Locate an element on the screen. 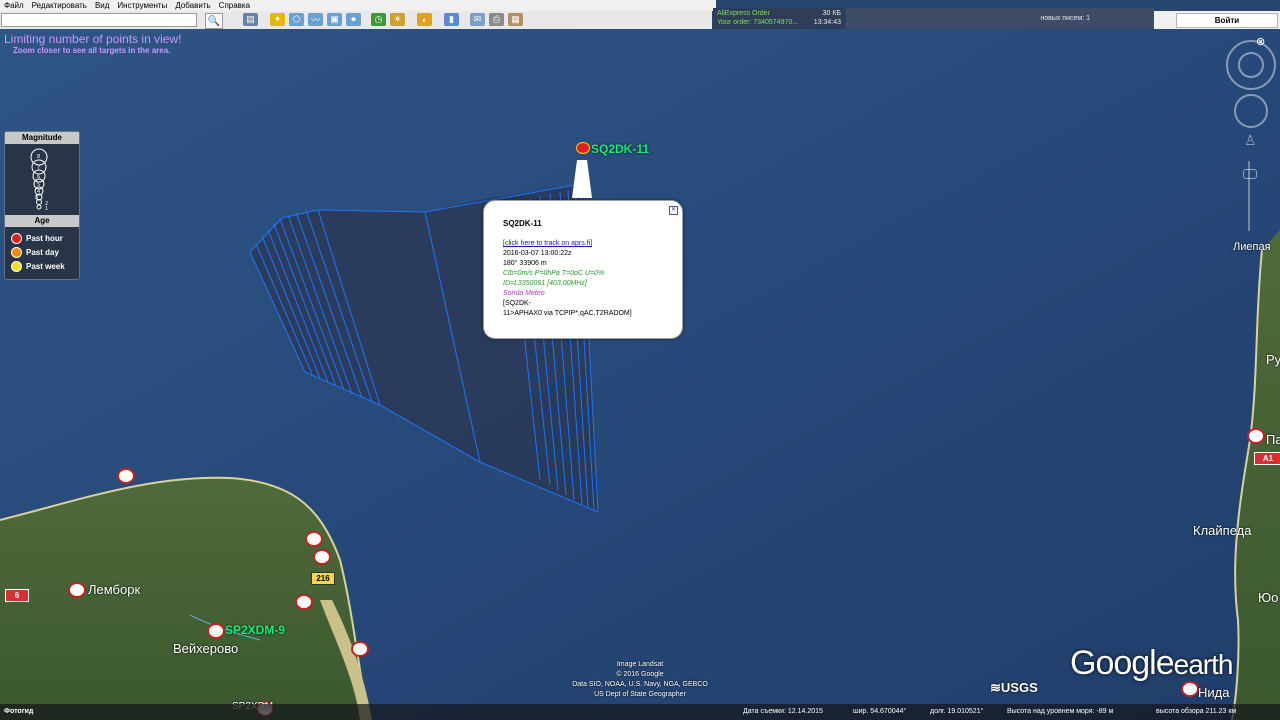 Image resolution: width=1280 pixels, height=720 pixels. login-bar: Войти is located at coordinates (1217, 20).